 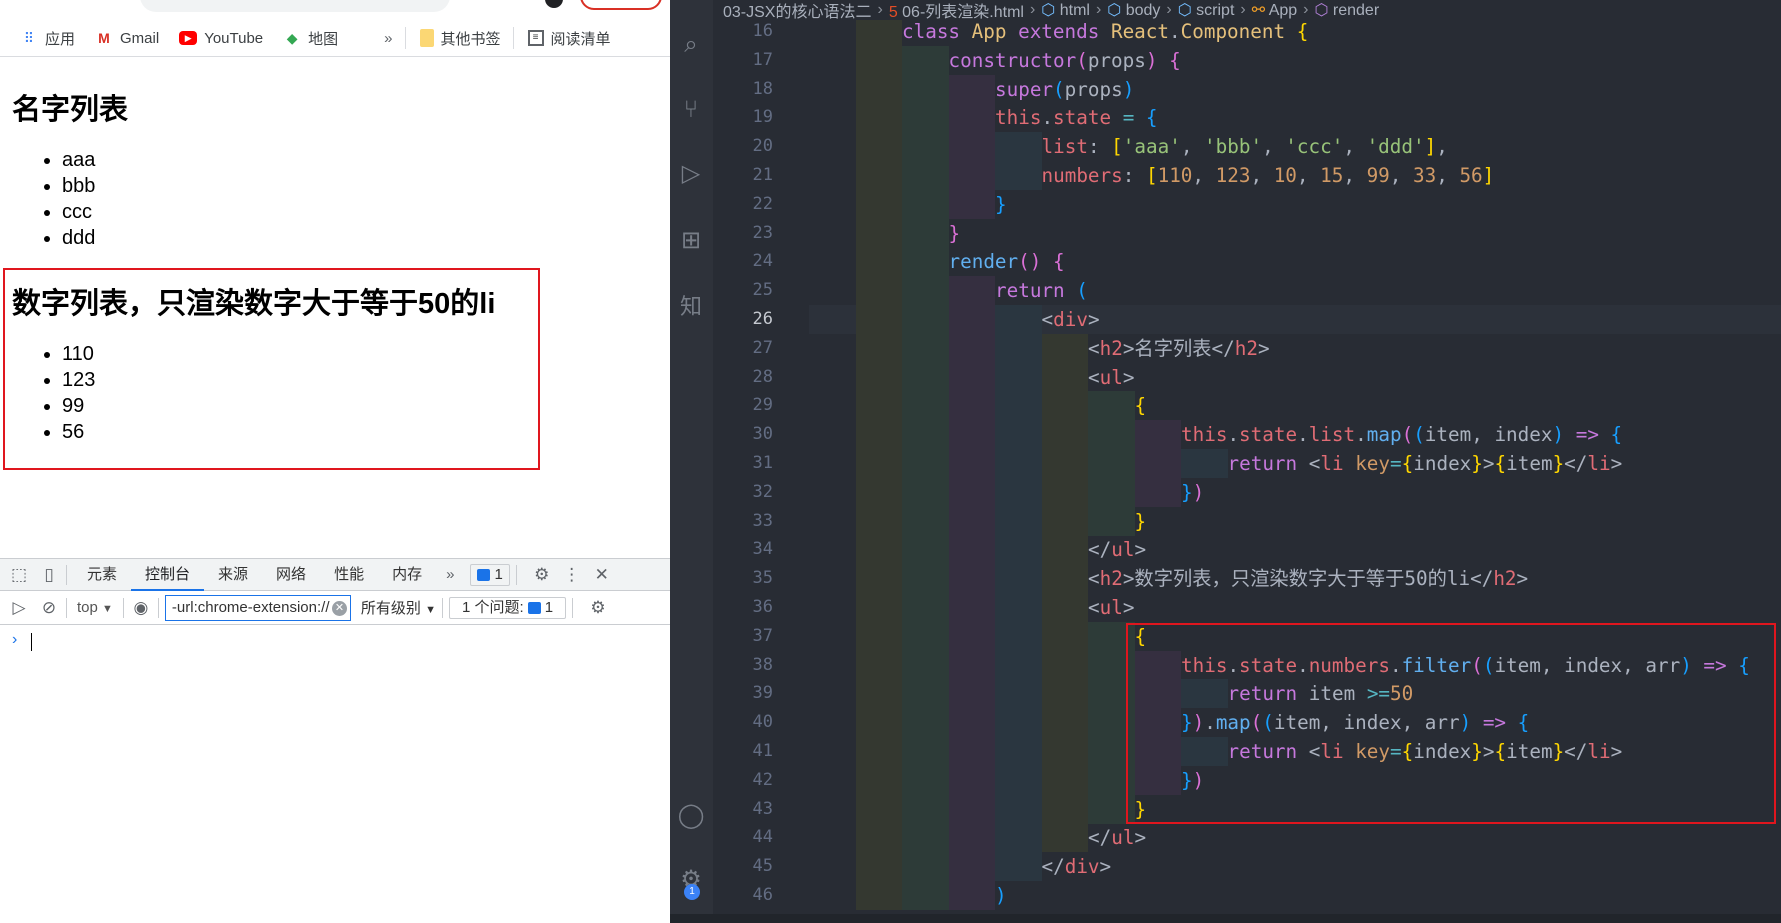 What do you see at coordinates (19, 608) in the screenshot?
I see `sidebar-toggle-icon: ▷` at bounding box center [19, 608].